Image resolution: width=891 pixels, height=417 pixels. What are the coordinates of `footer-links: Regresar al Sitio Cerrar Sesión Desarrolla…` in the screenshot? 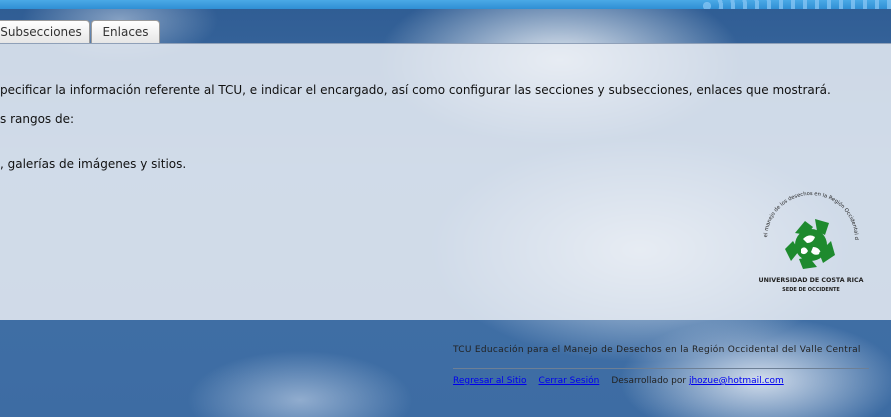 It's located at (618, 381).